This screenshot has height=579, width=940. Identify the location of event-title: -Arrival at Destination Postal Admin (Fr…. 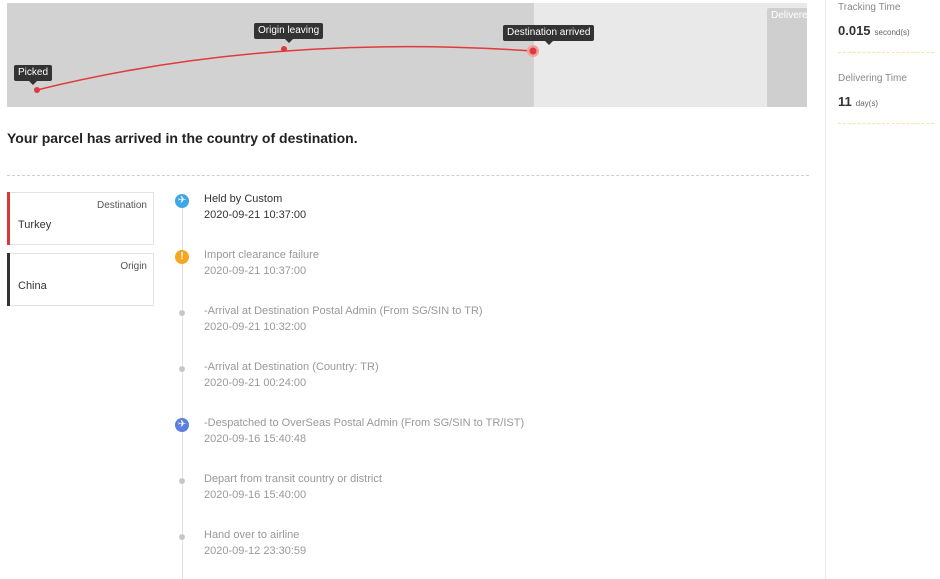
(343, 311).